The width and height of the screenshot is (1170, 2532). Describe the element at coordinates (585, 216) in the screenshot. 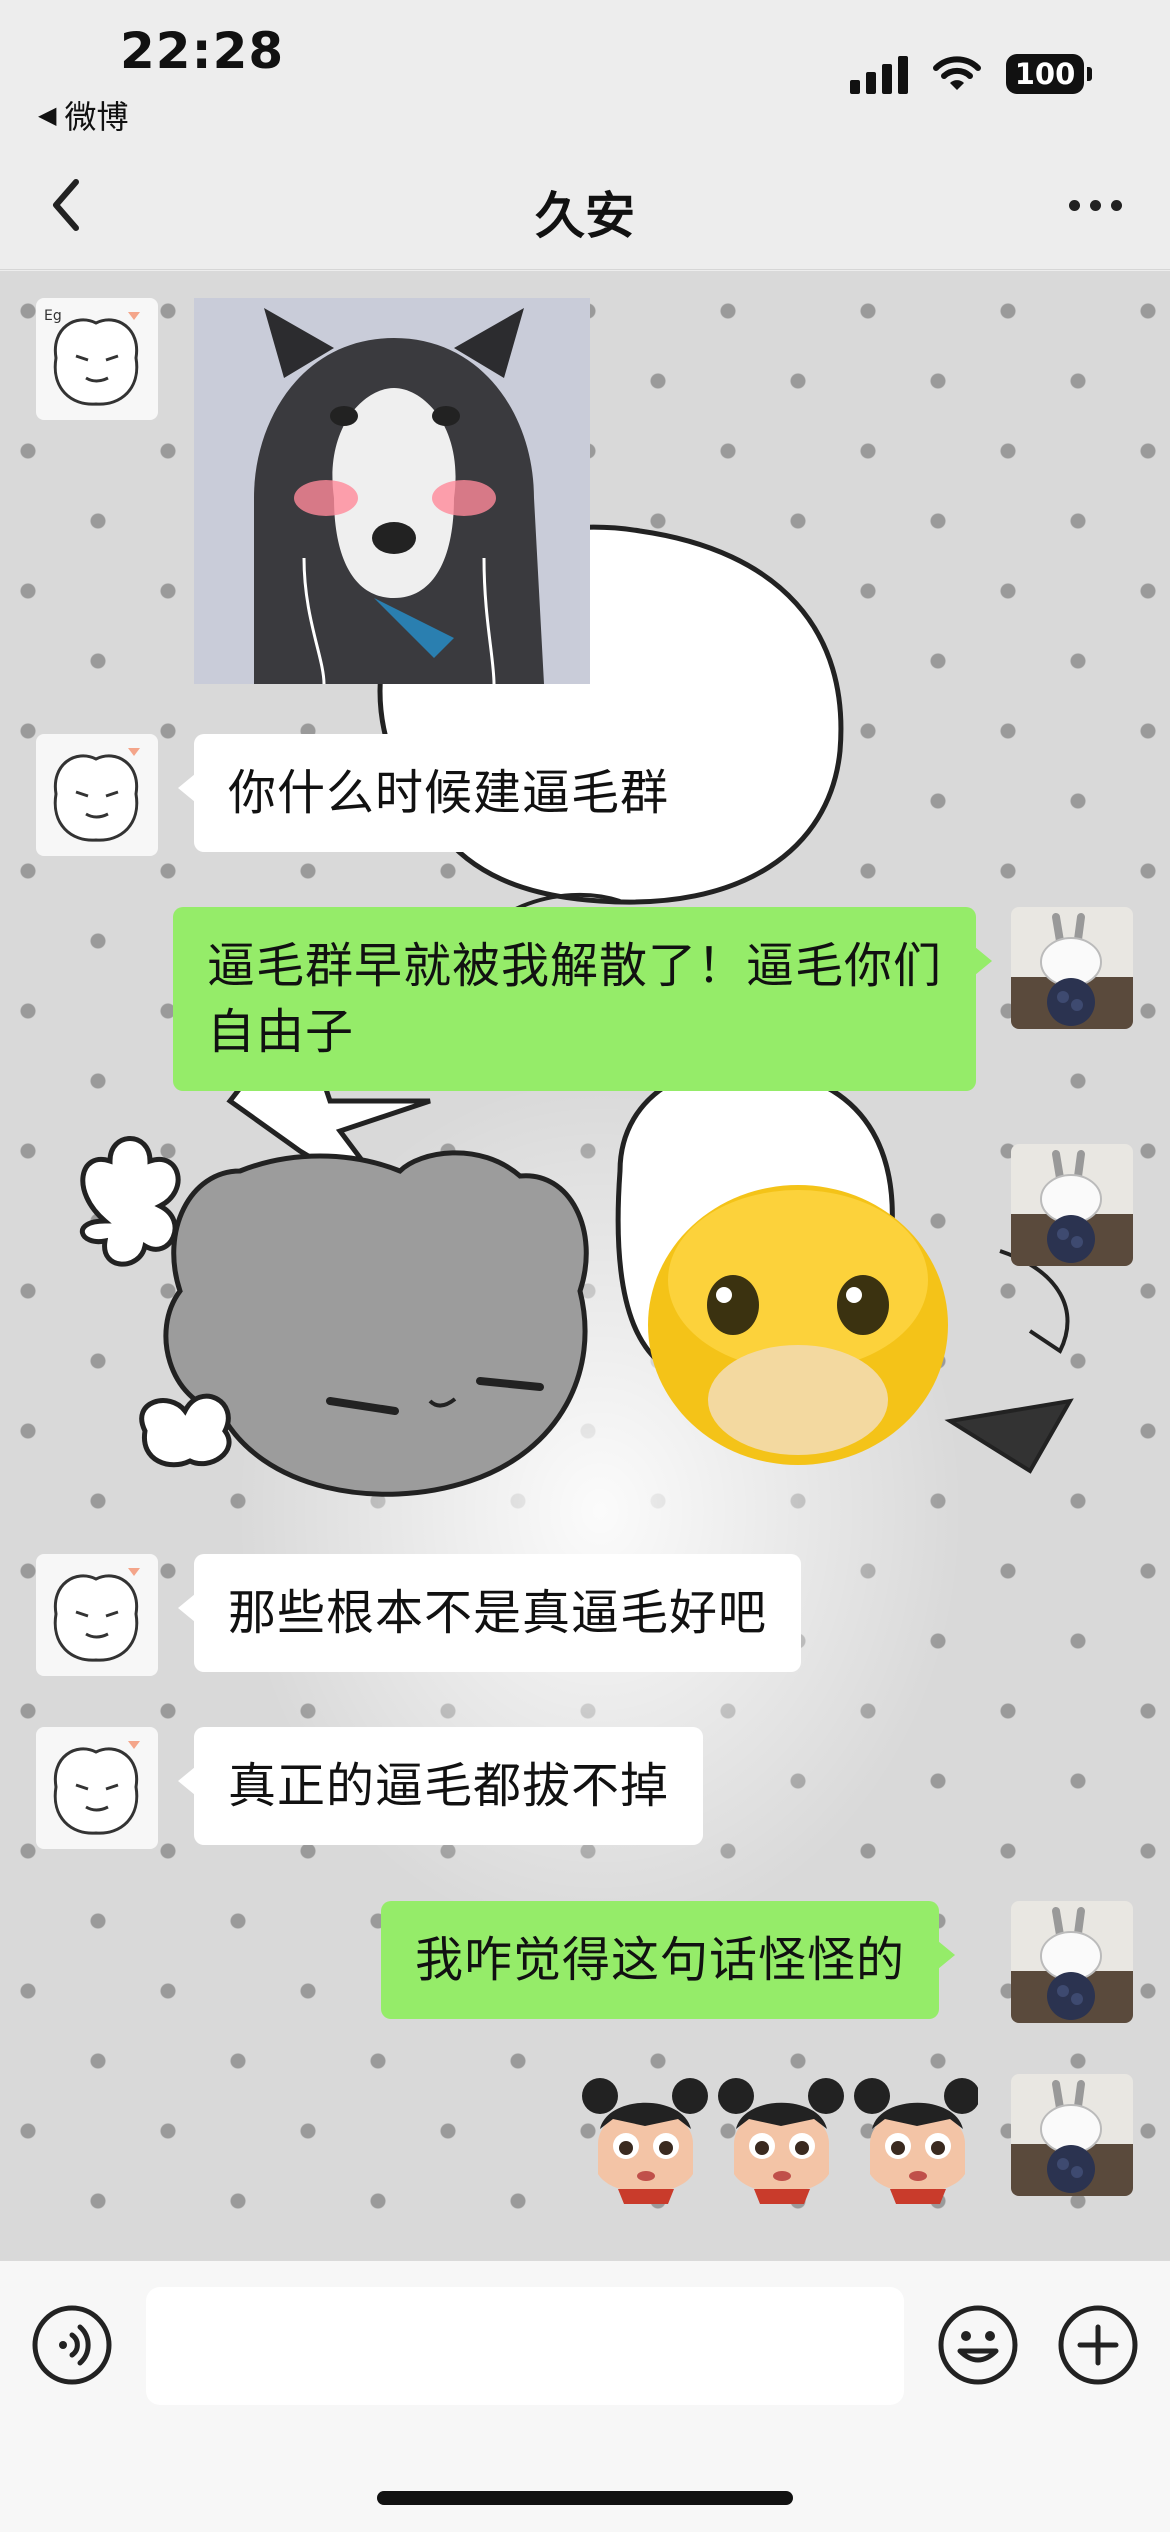

I see `chat-title: 久安` at that location.